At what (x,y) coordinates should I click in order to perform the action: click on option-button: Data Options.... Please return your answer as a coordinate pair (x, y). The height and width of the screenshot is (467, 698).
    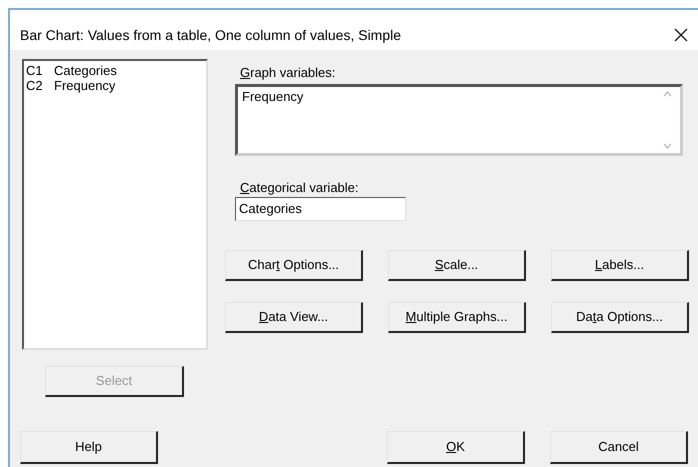
    Looking at the image, I should click on (620, 317).